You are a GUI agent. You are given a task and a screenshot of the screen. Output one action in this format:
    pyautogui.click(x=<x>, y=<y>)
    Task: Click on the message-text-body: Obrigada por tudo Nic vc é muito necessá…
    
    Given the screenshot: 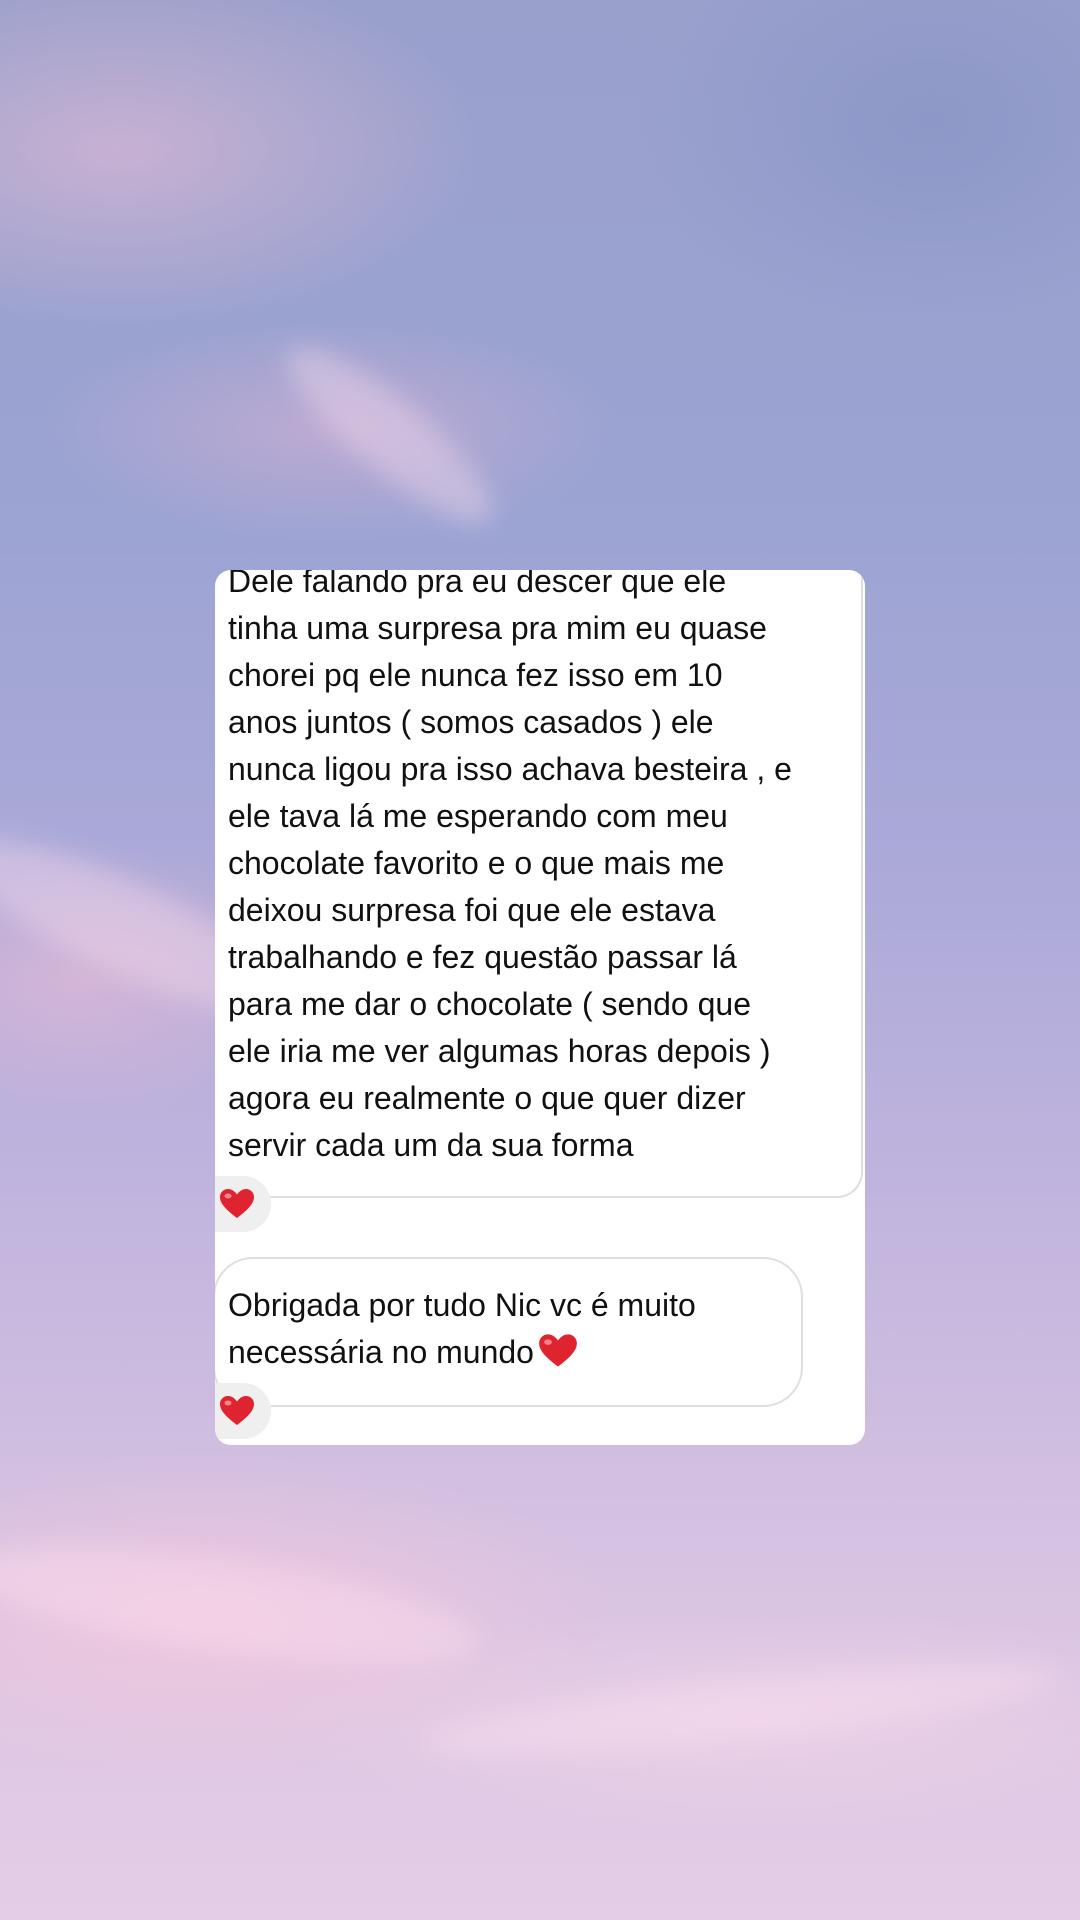 What is the action you would take?
    pyautogui.click(x=462, y=1328)
    